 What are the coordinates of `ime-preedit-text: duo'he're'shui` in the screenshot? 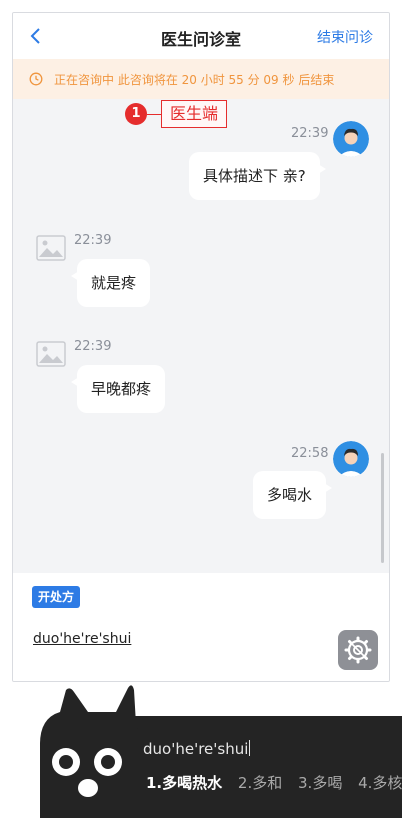 It's located at (196, 749).